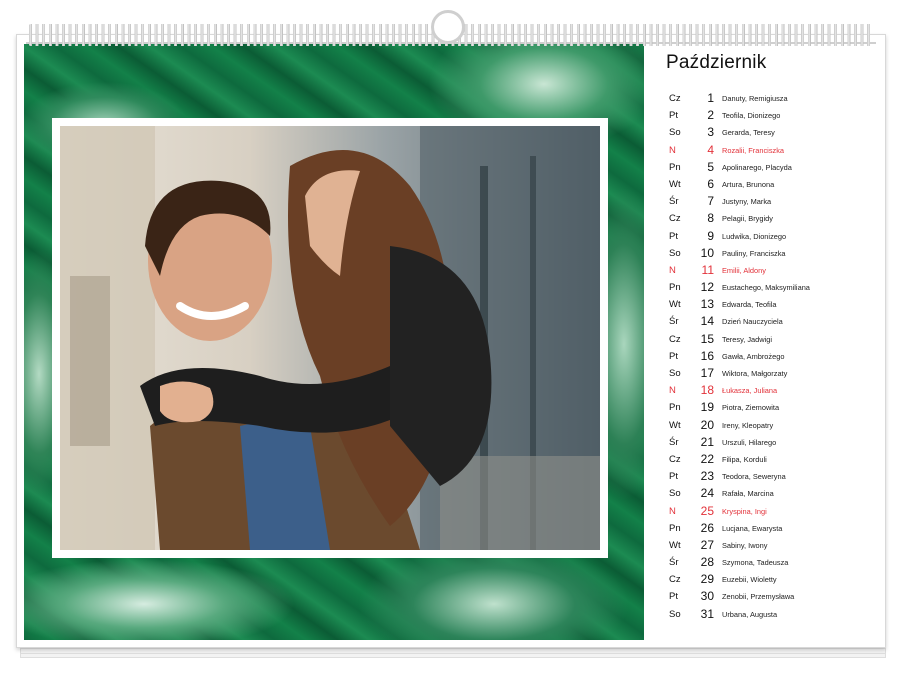 The height and width of the screenshot is (686, 900). What do you see at coordinates (750, 391) in the screenshot?
I see `name-day-text: Łukasza, Juliana` at bounding box center [750, 391].